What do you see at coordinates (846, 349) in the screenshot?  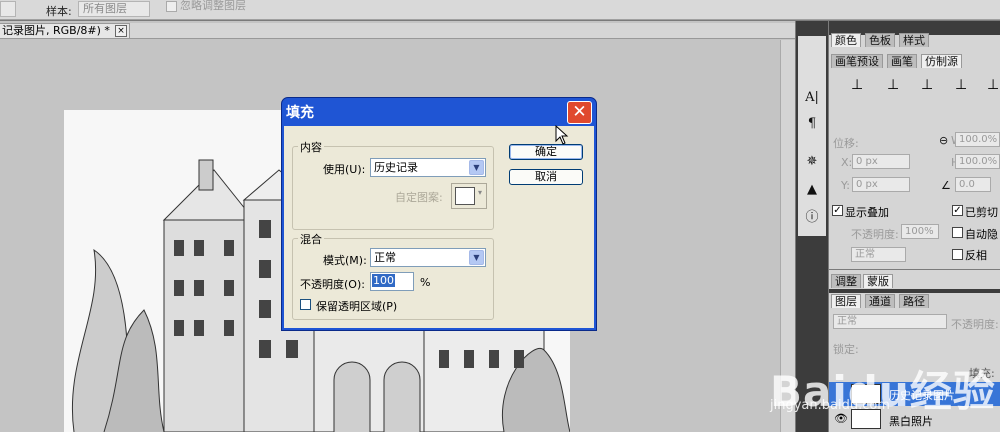 I see `lock-label: 锁定:` at bounding box center [846, 349].